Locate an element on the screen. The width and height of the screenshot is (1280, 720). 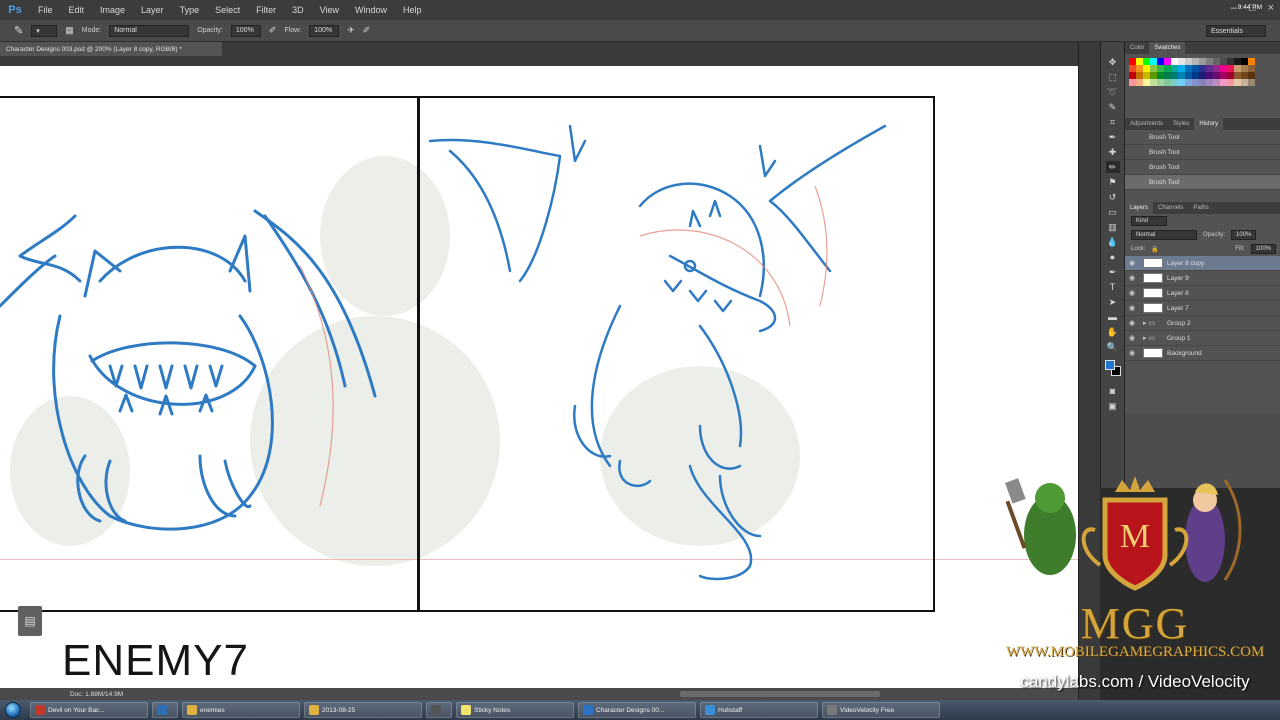
healing-tool-icon: ✚ is located at coordinates (1113, 152).